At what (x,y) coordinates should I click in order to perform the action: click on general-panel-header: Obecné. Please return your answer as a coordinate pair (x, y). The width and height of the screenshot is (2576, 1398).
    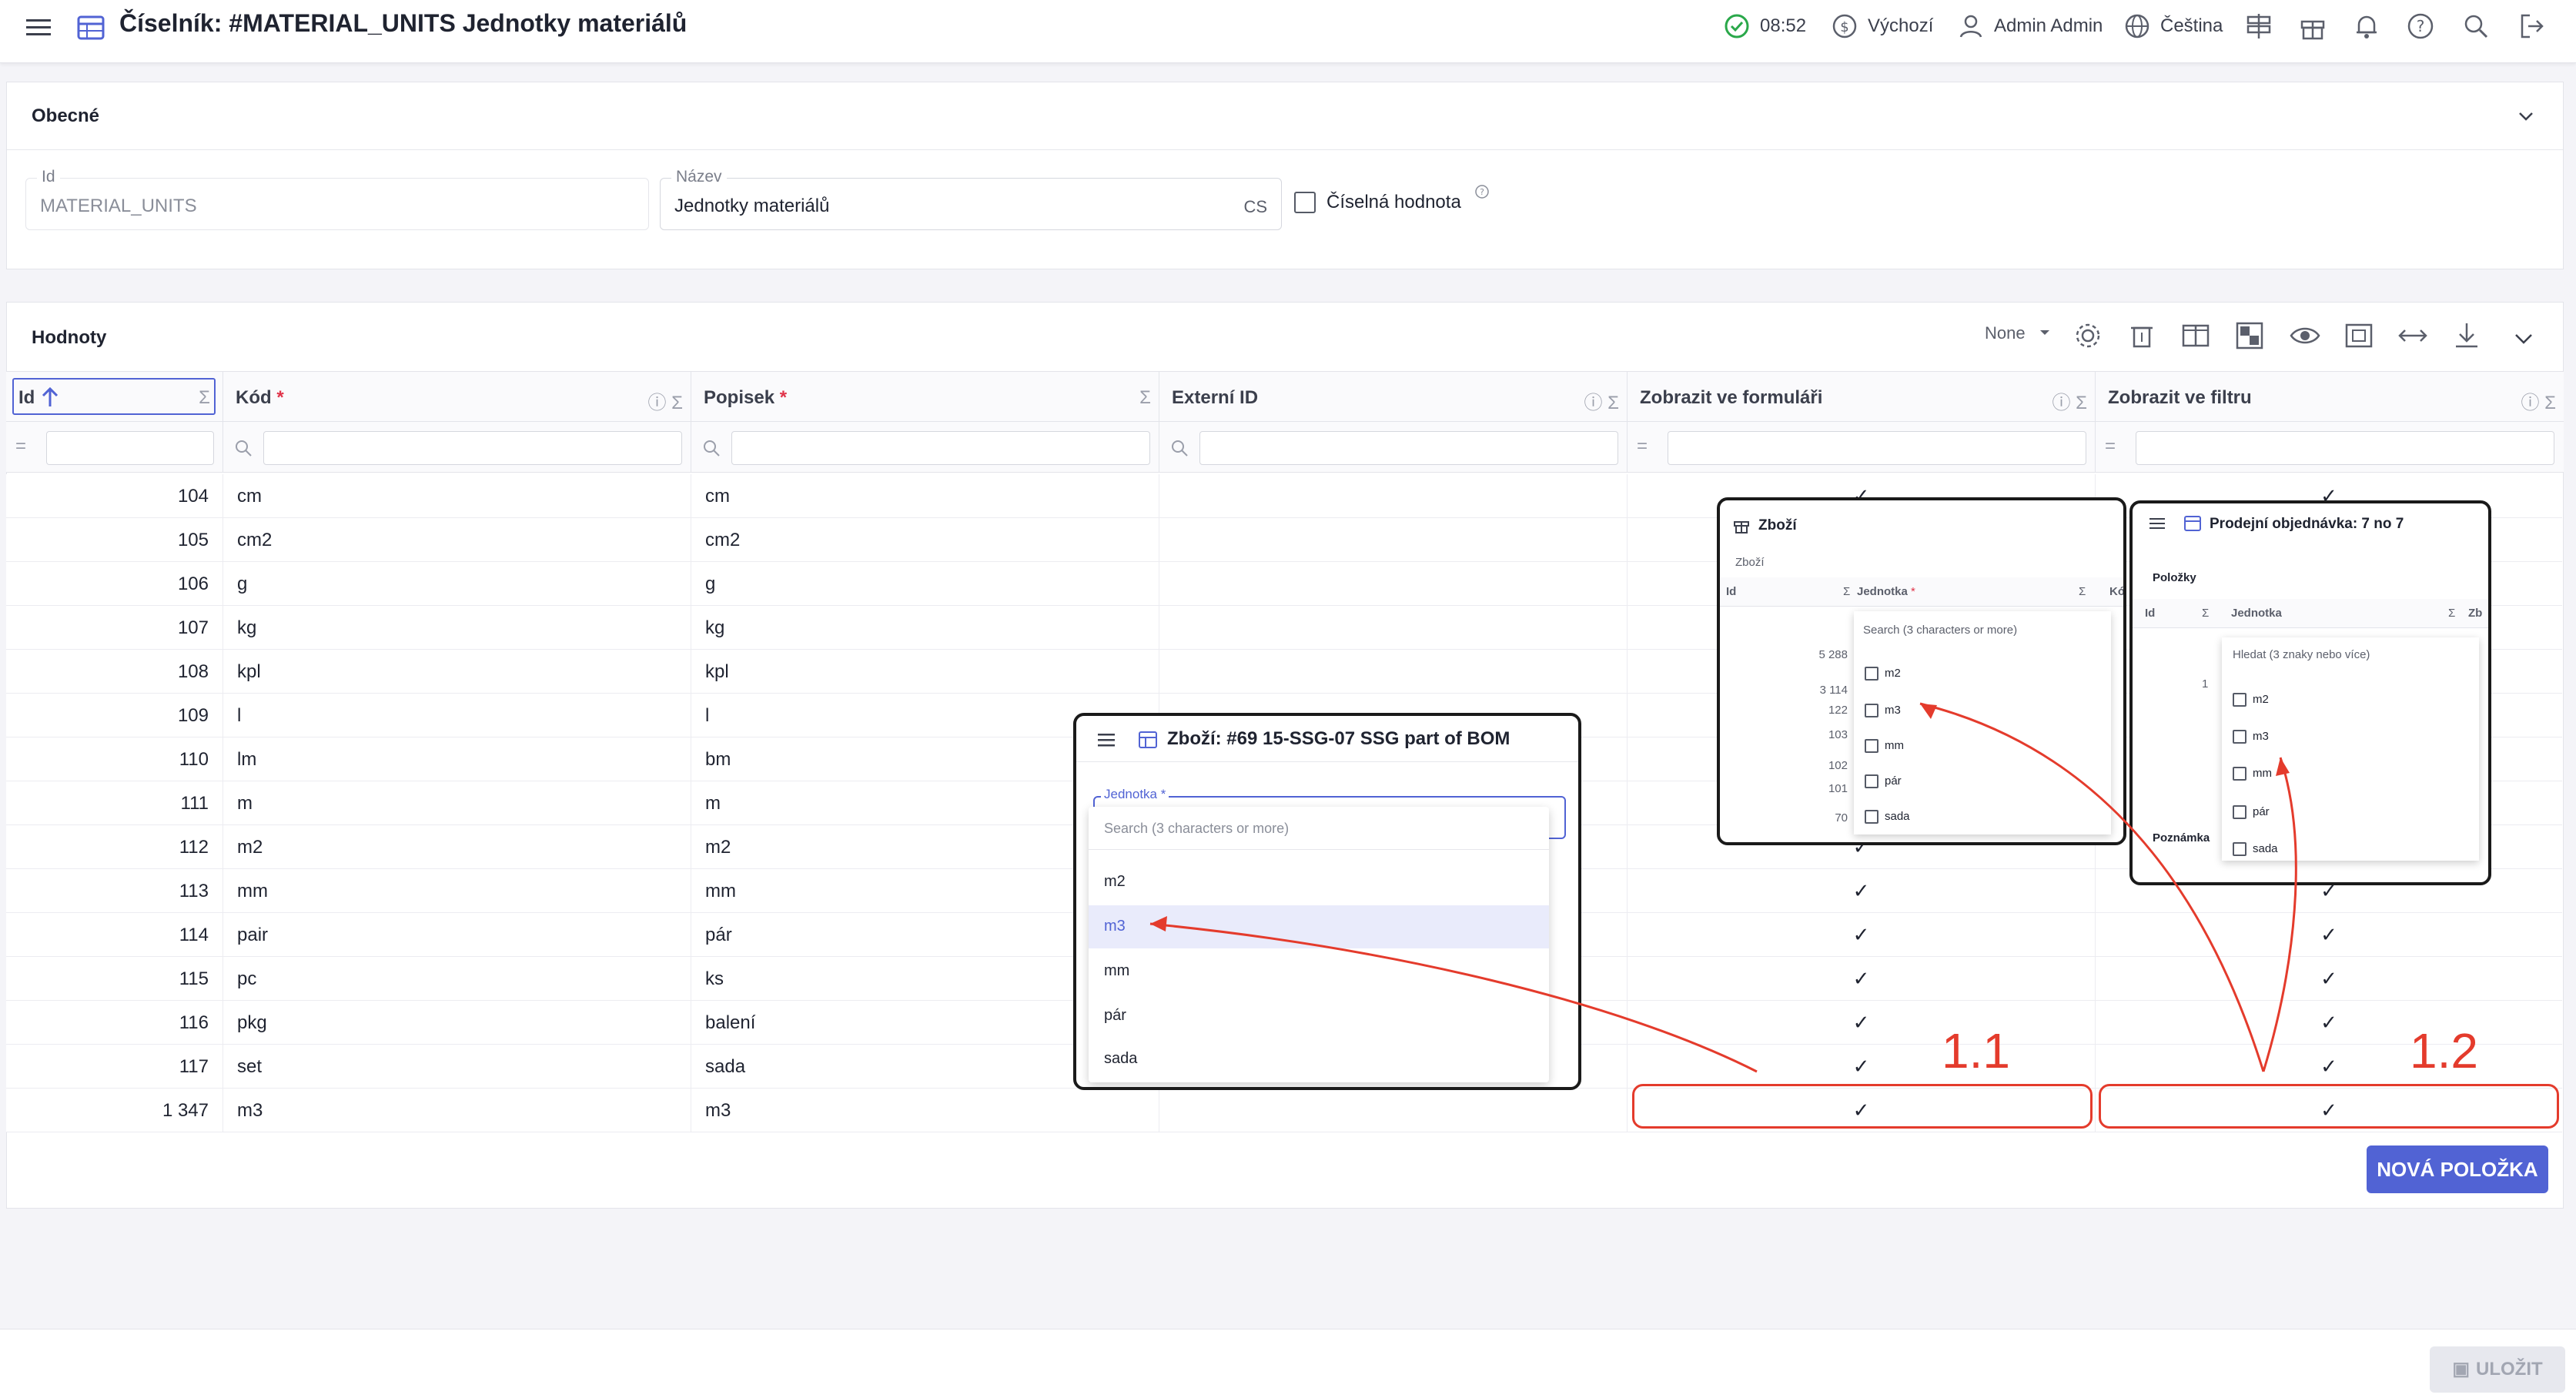
    Looking at the image, I should click on (1285, 116).